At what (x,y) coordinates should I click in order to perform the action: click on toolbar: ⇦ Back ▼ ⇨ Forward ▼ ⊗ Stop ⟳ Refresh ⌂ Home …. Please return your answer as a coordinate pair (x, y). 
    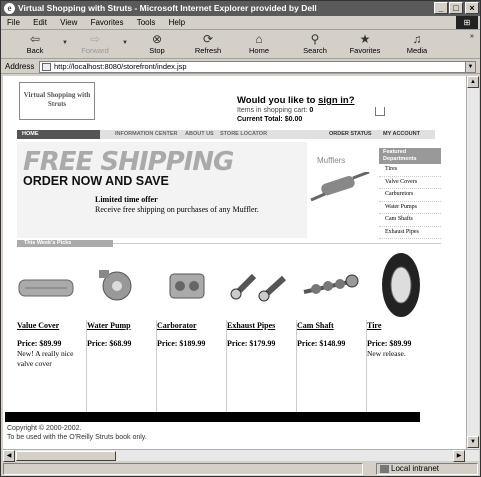
    Looking at the image, I should click on (240, 45).